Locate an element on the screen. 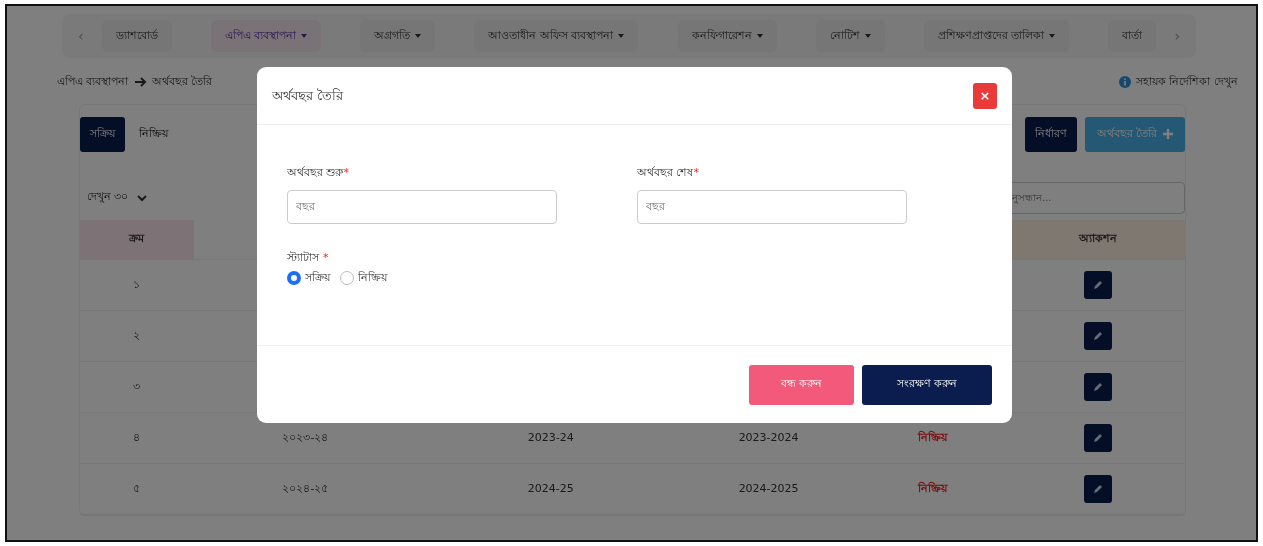 Image resolution: width=1263 pixels, height=546 pixels. nav-tab: অগ্রগতি is located at coordinates (398, 36).